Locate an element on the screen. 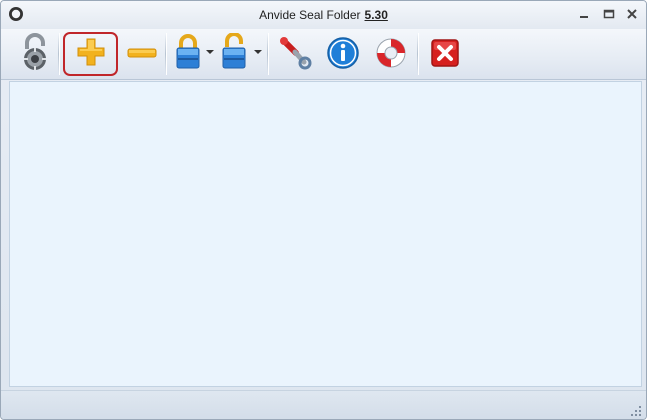  about-button is located at coordinates (343, 53).